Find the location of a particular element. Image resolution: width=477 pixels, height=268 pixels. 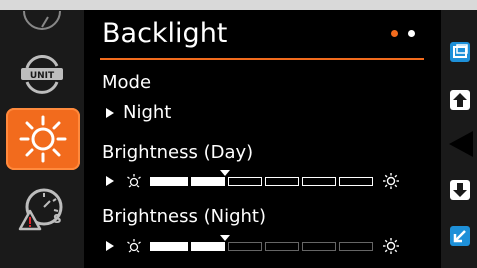

rail-item-backlight is located at coordinates (43, 139).